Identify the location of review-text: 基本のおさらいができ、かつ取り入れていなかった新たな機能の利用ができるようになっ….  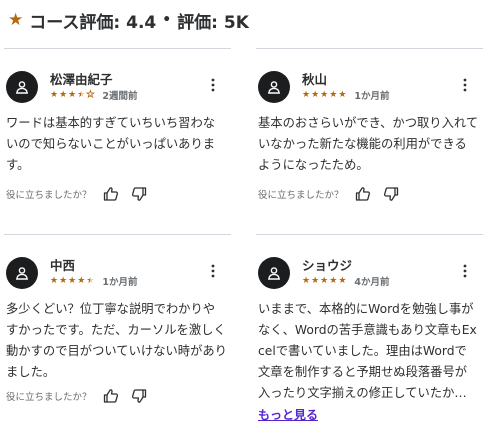
(368, 144).